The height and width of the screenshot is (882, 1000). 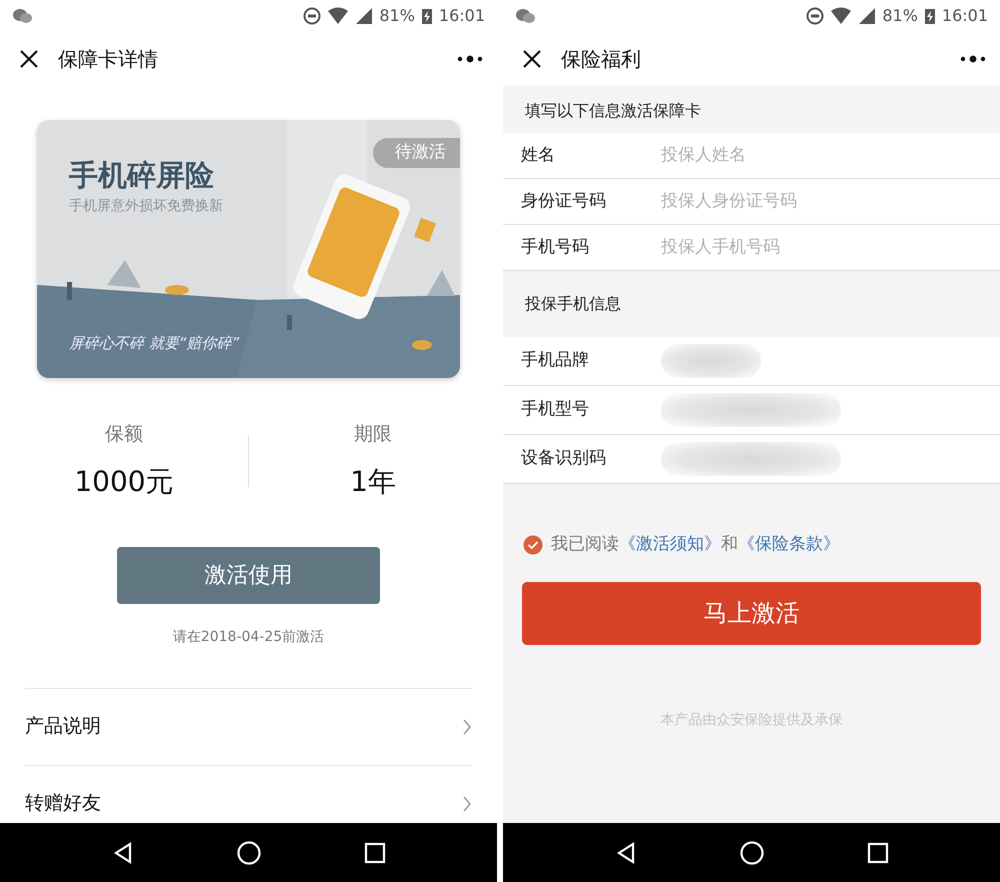 I want to click on menu-item: 产品说明, so click(x=248, y=726).